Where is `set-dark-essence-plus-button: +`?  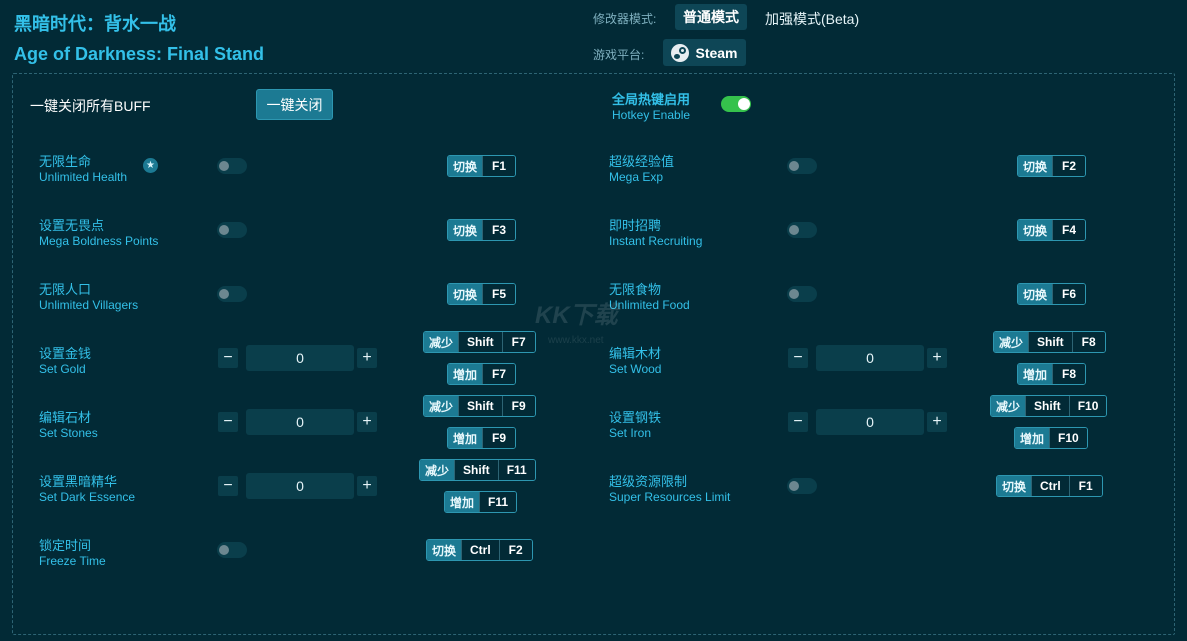 set-dark-essence-plus-button: + is located at coordinates (367, 486).